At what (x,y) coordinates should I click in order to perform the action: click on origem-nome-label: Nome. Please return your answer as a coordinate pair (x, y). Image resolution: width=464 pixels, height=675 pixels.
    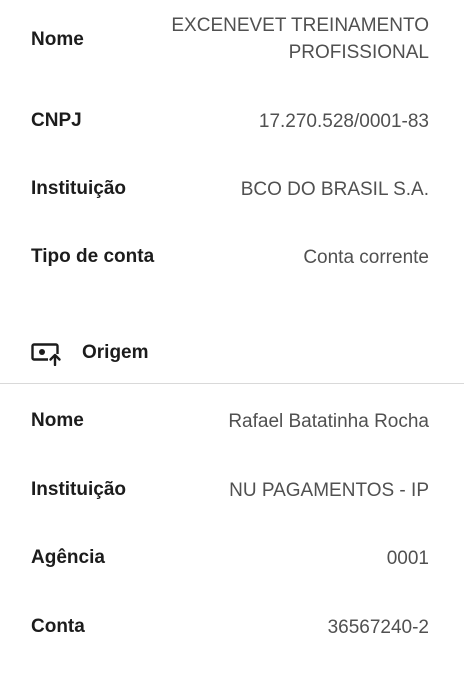
    Looking at the image, I should click on (57, 420).